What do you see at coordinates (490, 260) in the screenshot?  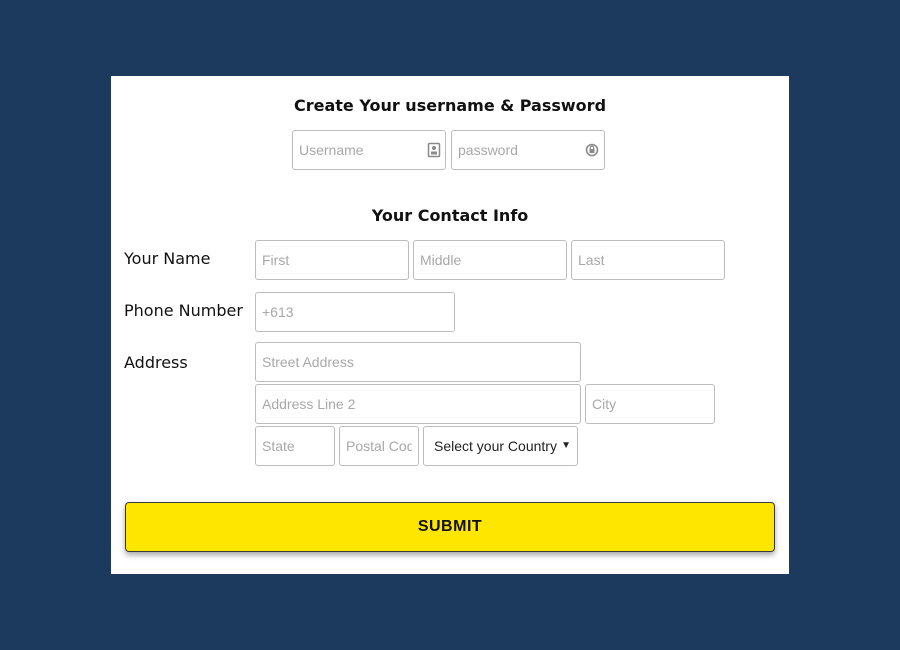 I see `middle-name-input` at bounding box center [490, 260].